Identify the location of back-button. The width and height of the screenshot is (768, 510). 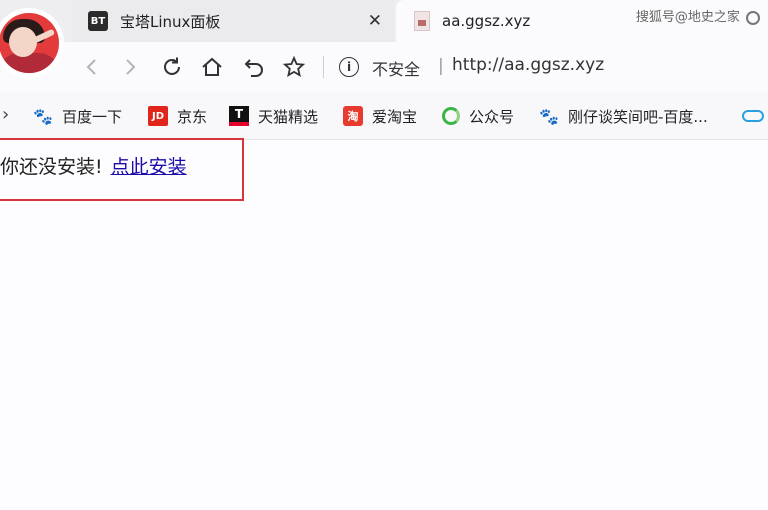
(92, 67).